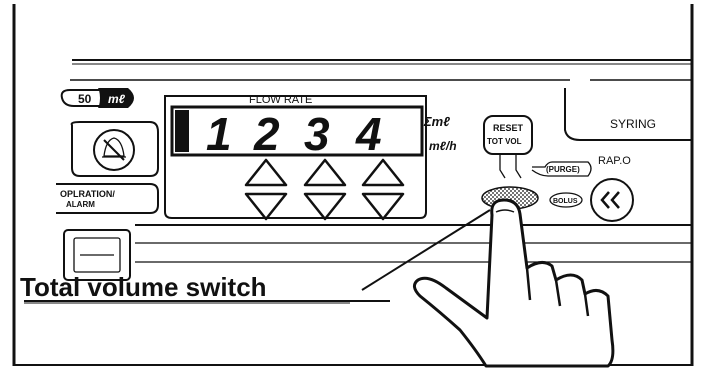 The width and height of the screenshot is (701, 376). What do you see at coordinates (614, 161) in the screenshot?
I see `rapid-label: RAP.O` at bounding box center [614, 161].